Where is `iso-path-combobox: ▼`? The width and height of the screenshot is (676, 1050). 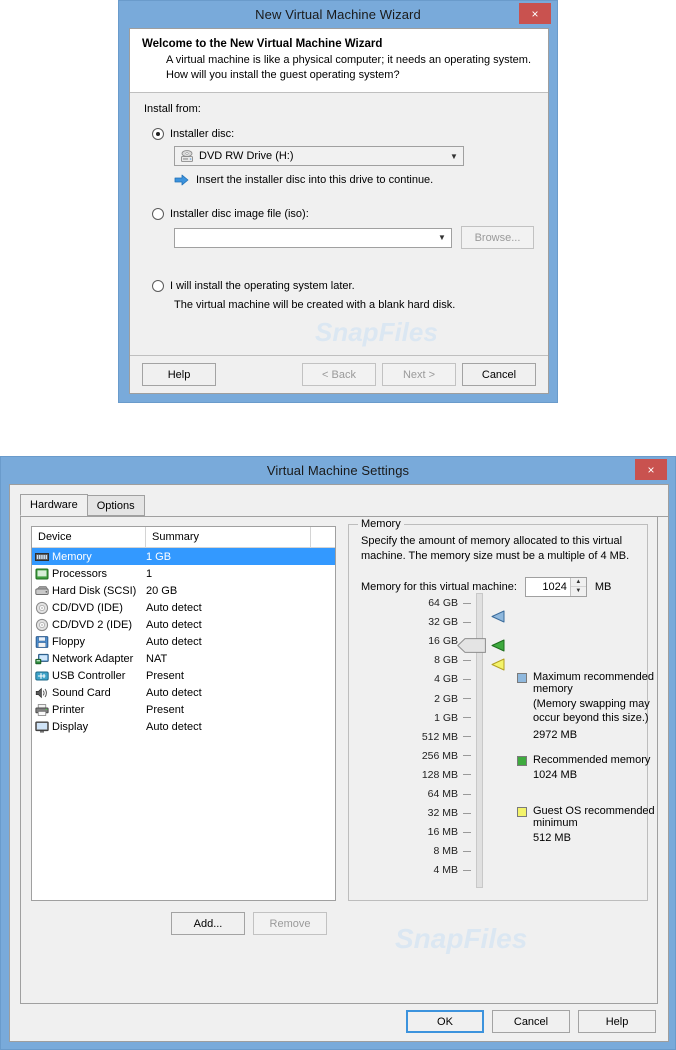 iso-path-combobox: ▼ is located at coordinates (313, 237).